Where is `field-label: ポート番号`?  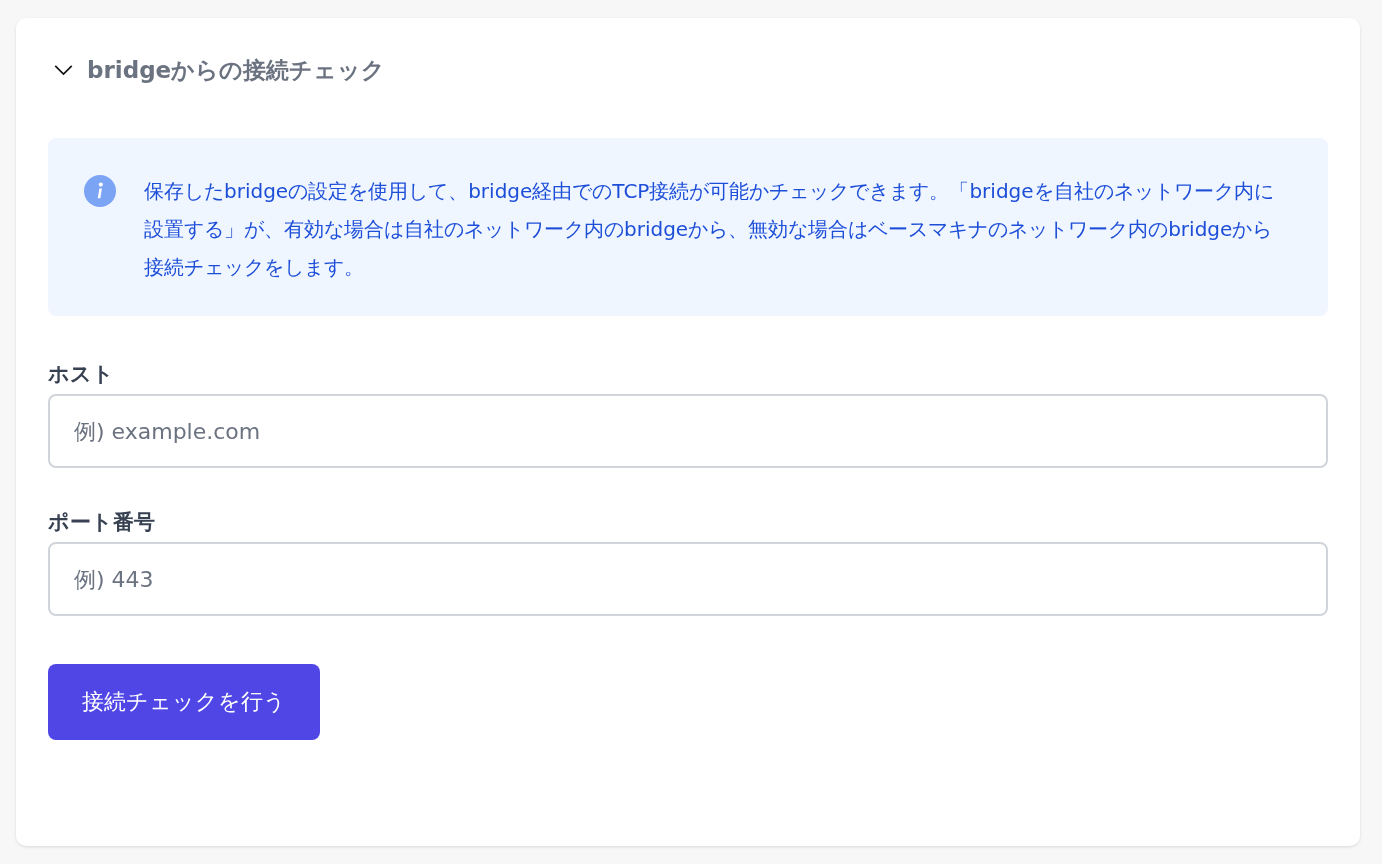
field-label: ポート番号 is located at coordinates (102, 522).